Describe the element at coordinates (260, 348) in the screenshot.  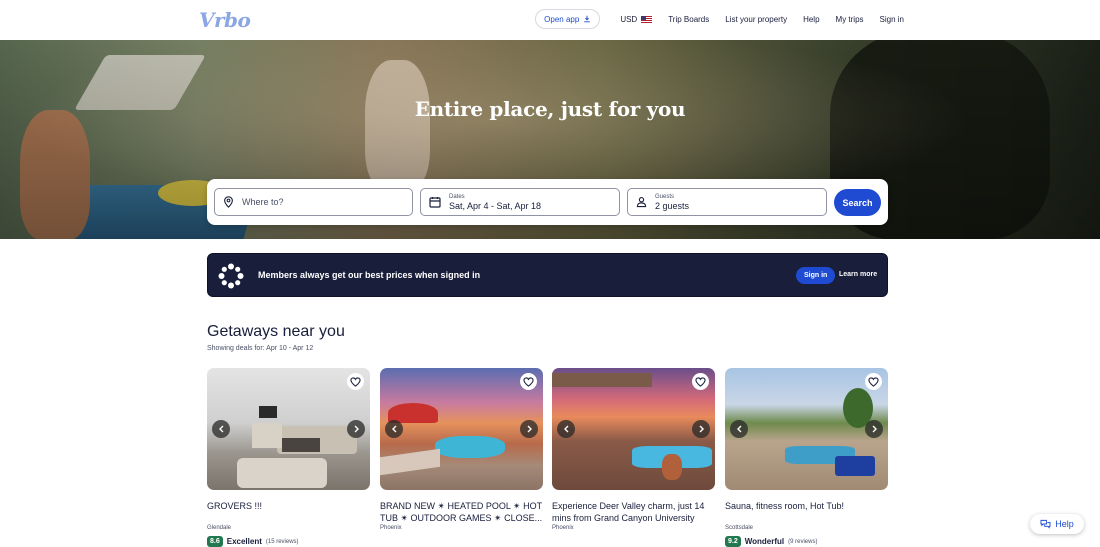
I see `getaways-subtitle: Showing deals for: Apr 10 - Apr 12` at that location.